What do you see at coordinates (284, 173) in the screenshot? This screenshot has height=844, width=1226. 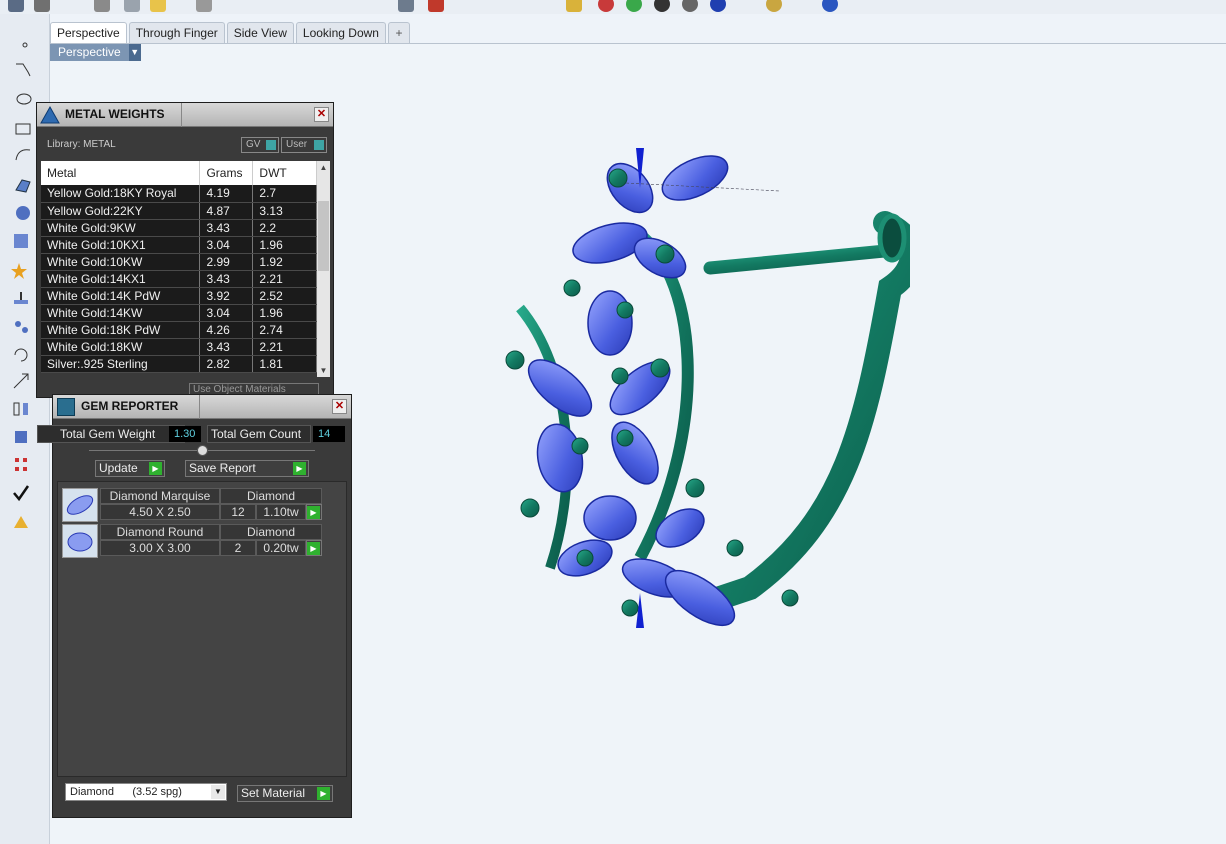 I see `column-header-dwt: DWT` at bounding box center [284, 173].